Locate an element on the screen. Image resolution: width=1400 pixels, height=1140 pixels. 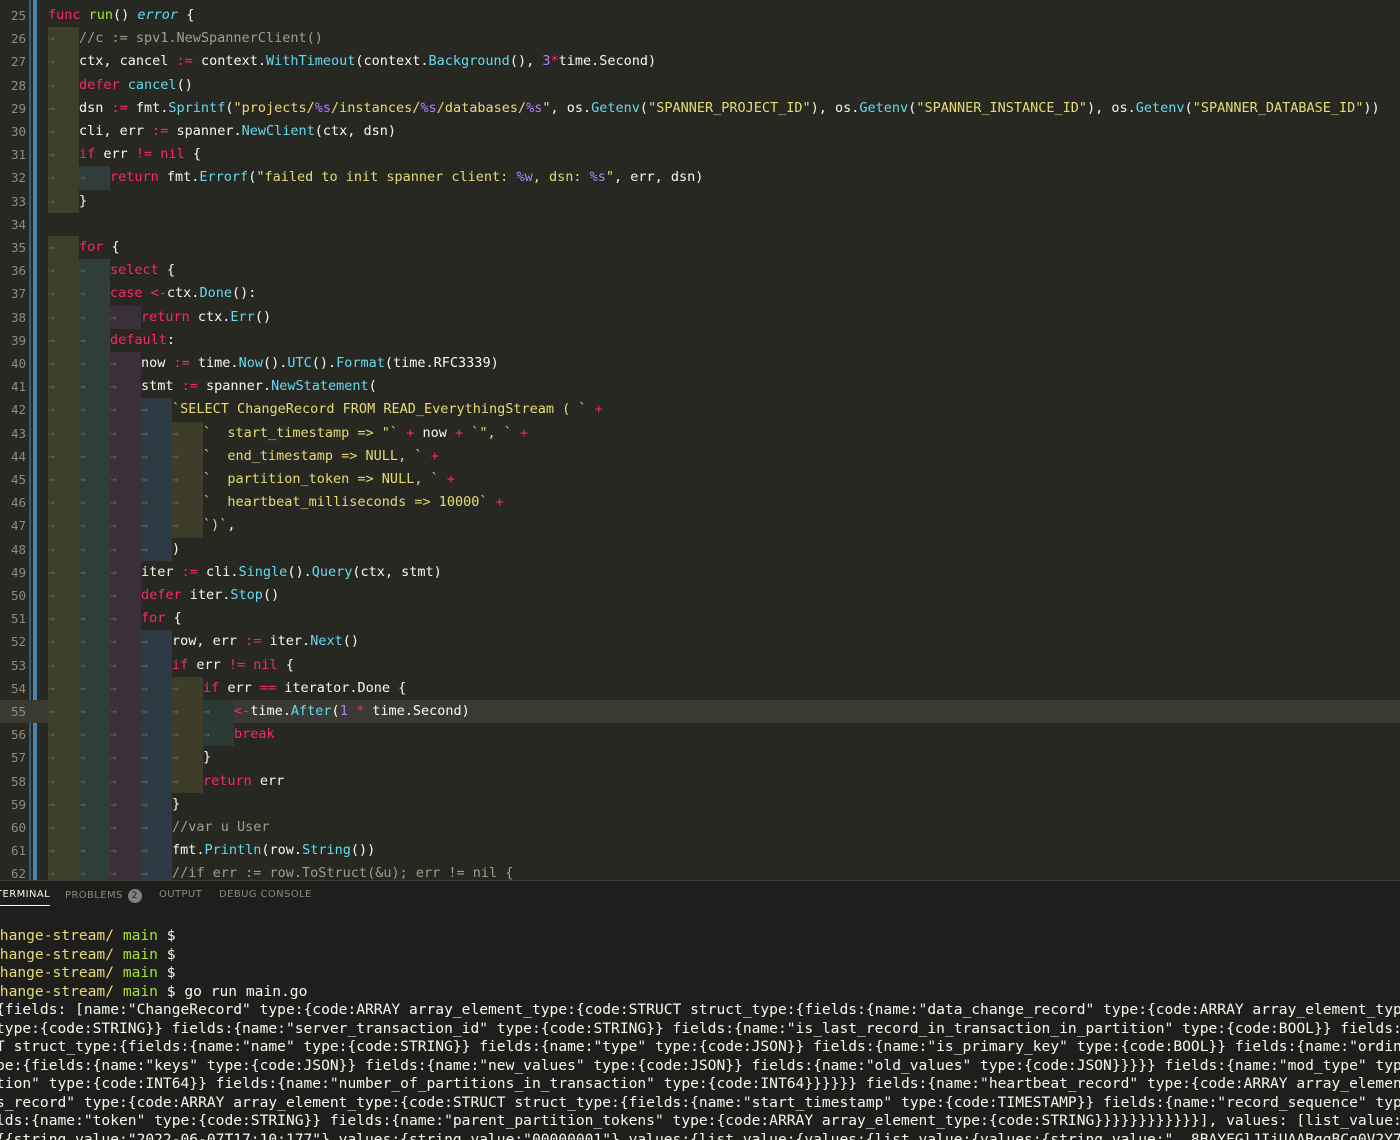
code-line: 38 → → → return ctx.Err() is located at coordinates (700, 317).